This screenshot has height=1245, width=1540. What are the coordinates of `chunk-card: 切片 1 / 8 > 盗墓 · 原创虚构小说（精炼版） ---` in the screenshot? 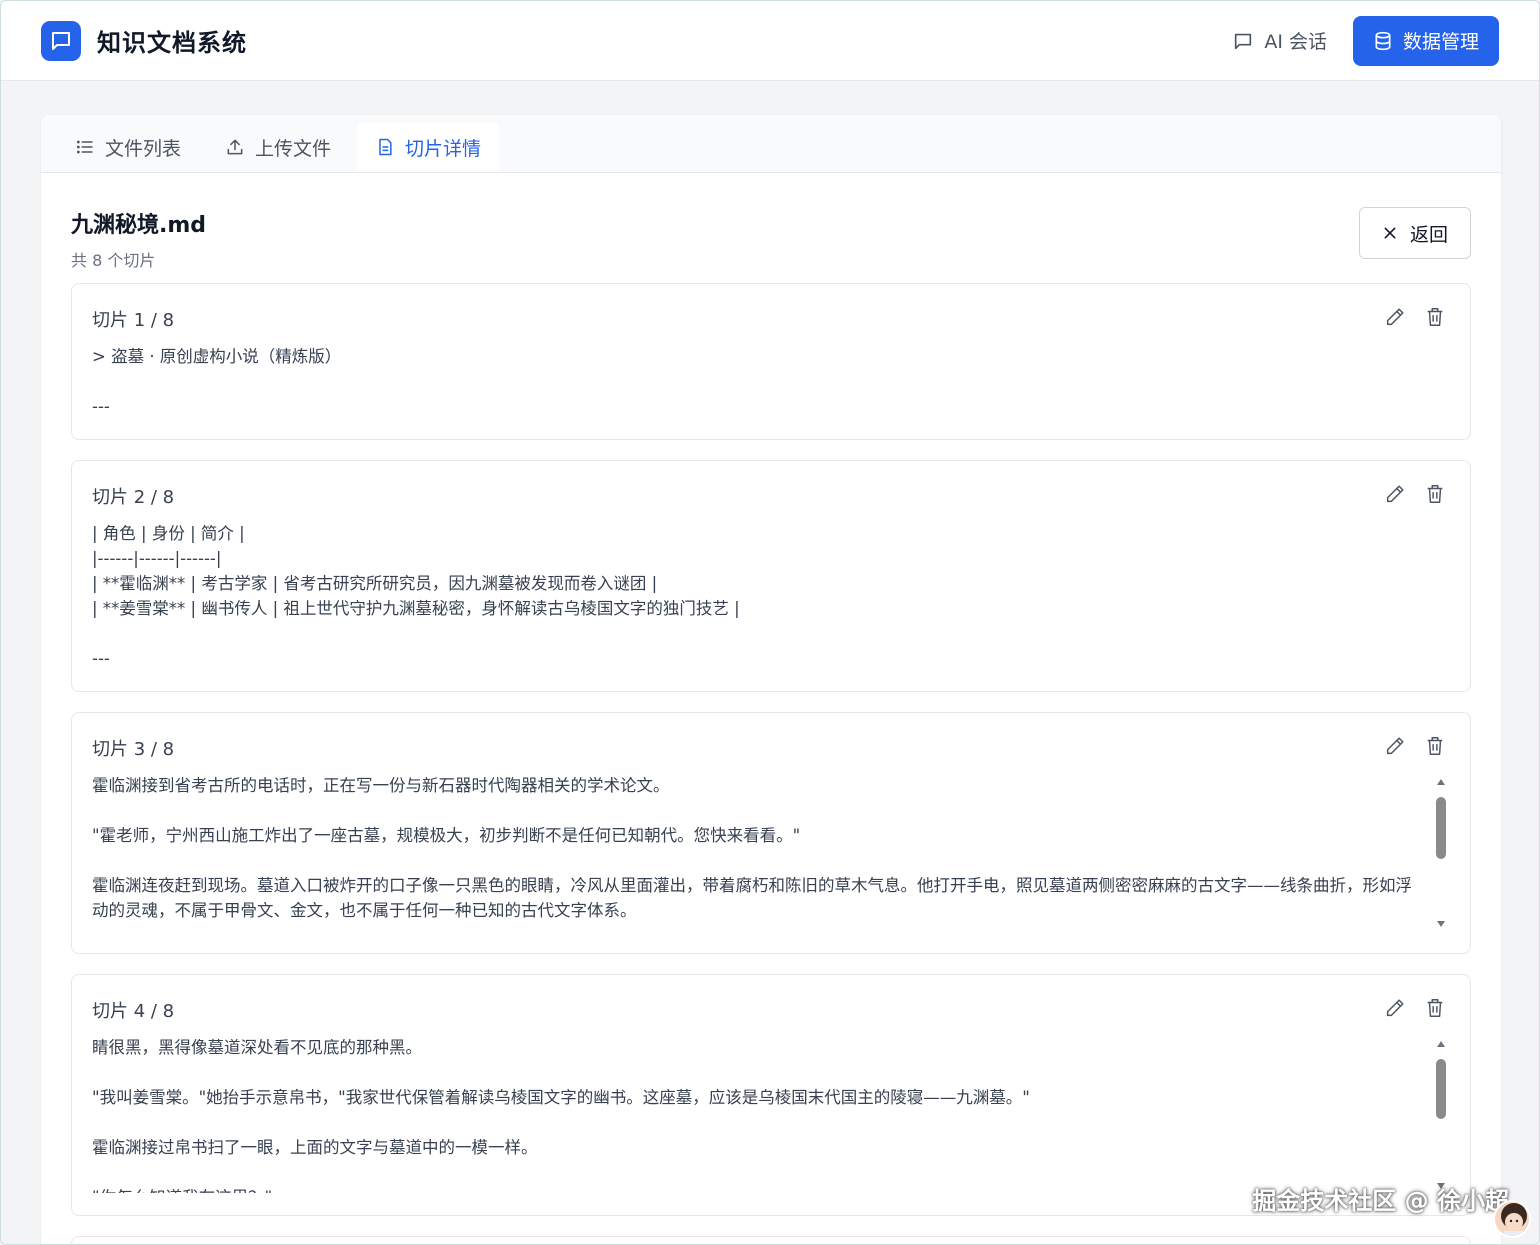 It's located at (771, 361).